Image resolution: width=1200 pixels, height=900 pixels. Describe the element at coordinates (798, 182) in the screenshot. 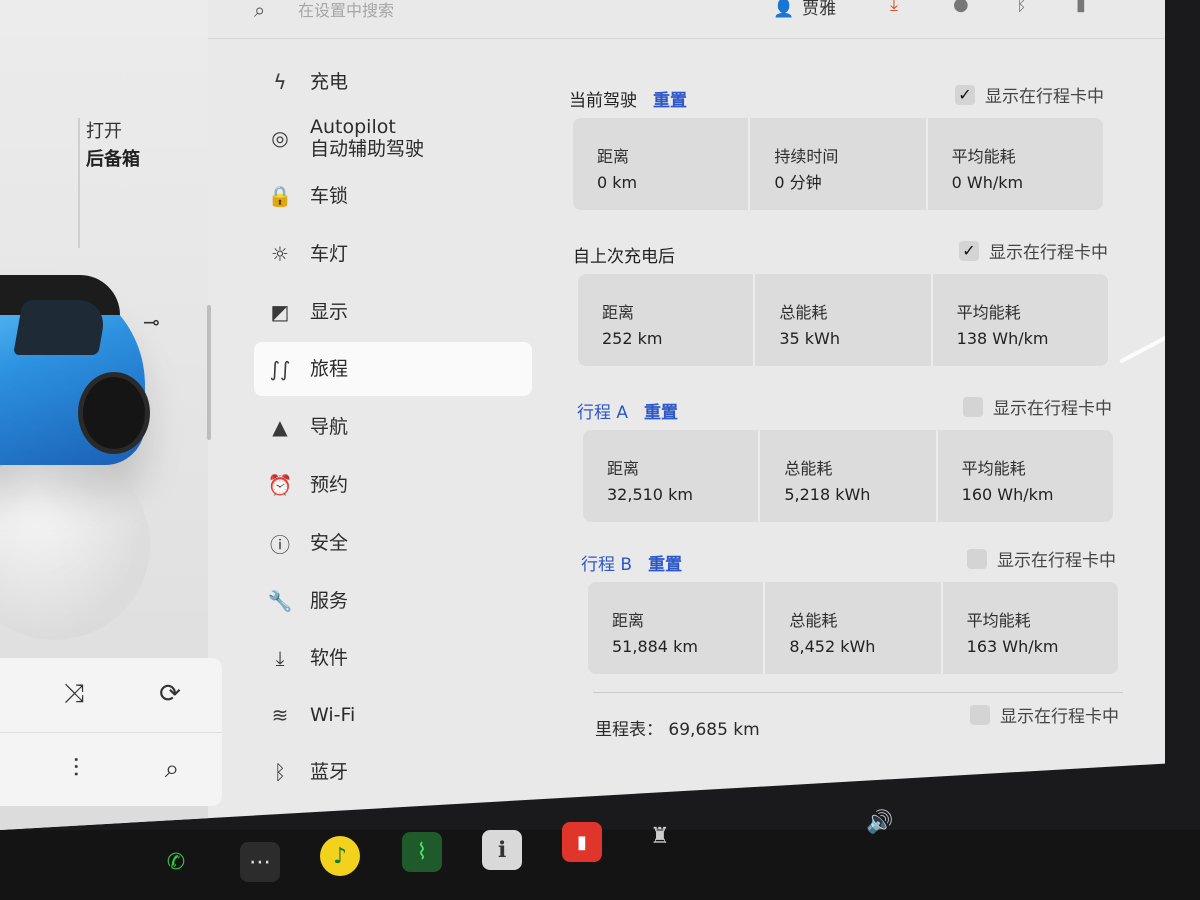

I see `stat-value: 0 分钟` at that location.